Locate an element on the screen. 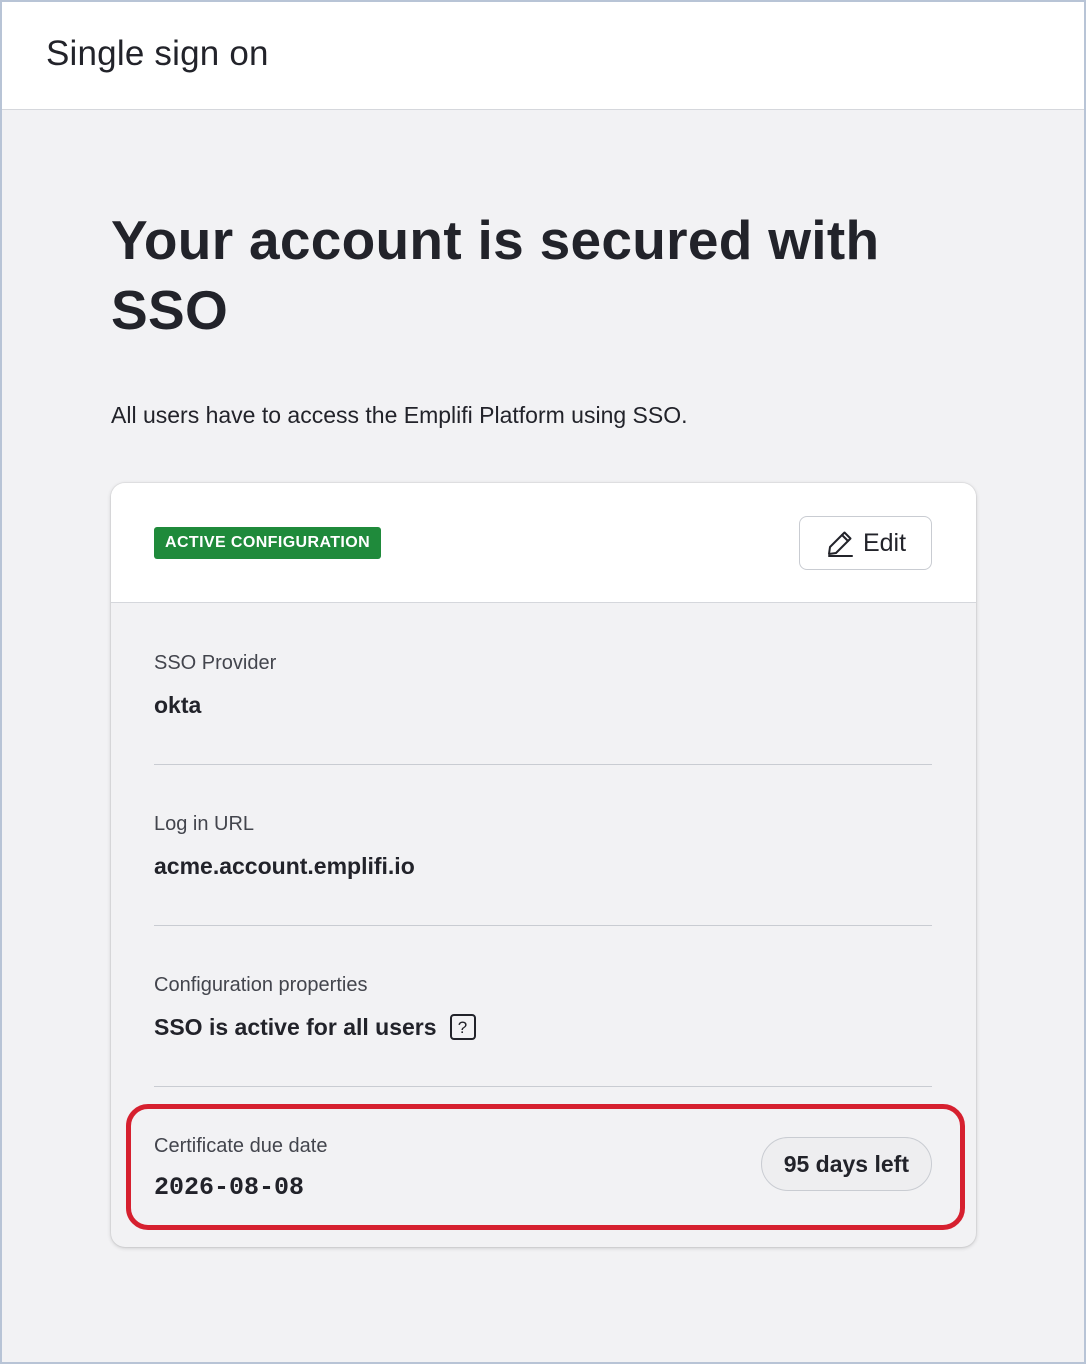  pencil-icon is located at coordinates (840, 544).